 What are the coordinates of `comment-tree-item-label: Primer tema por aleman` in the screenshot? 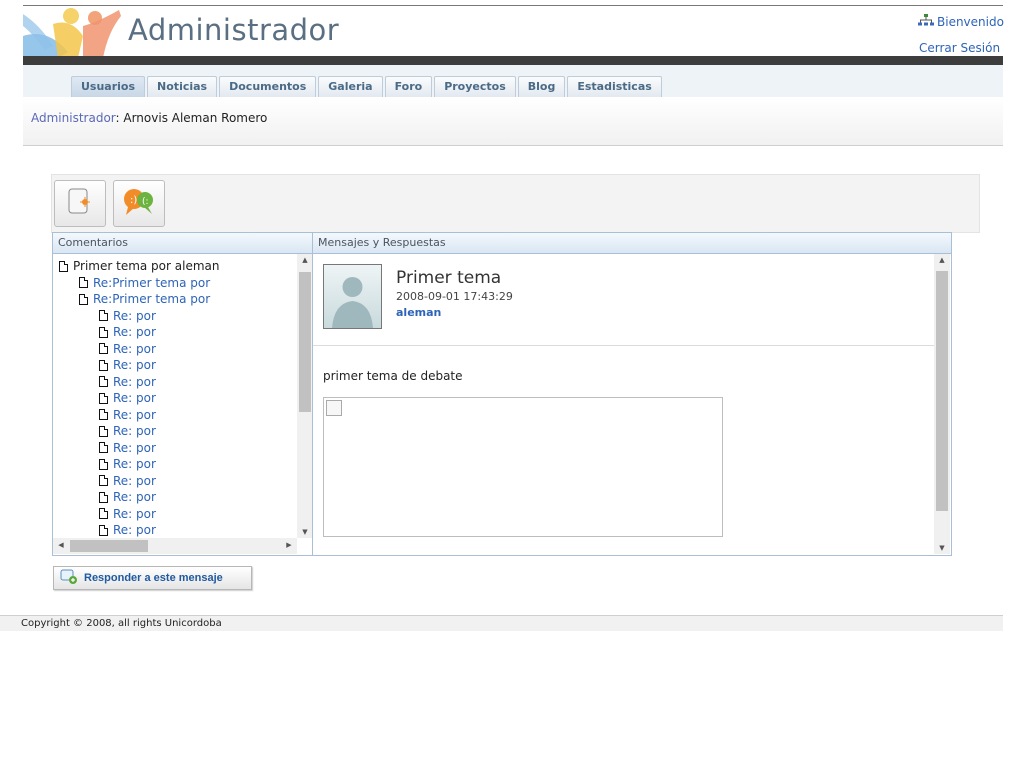 It's located at (146, 266).